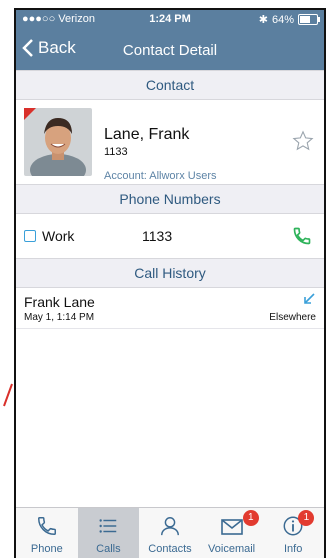 Image resolution: width=330 pixels, height=558 pixels. Describe the element at coordinates (59, 302) in the screenshot. I see `history-caller-name: Frank Lane` at that location.